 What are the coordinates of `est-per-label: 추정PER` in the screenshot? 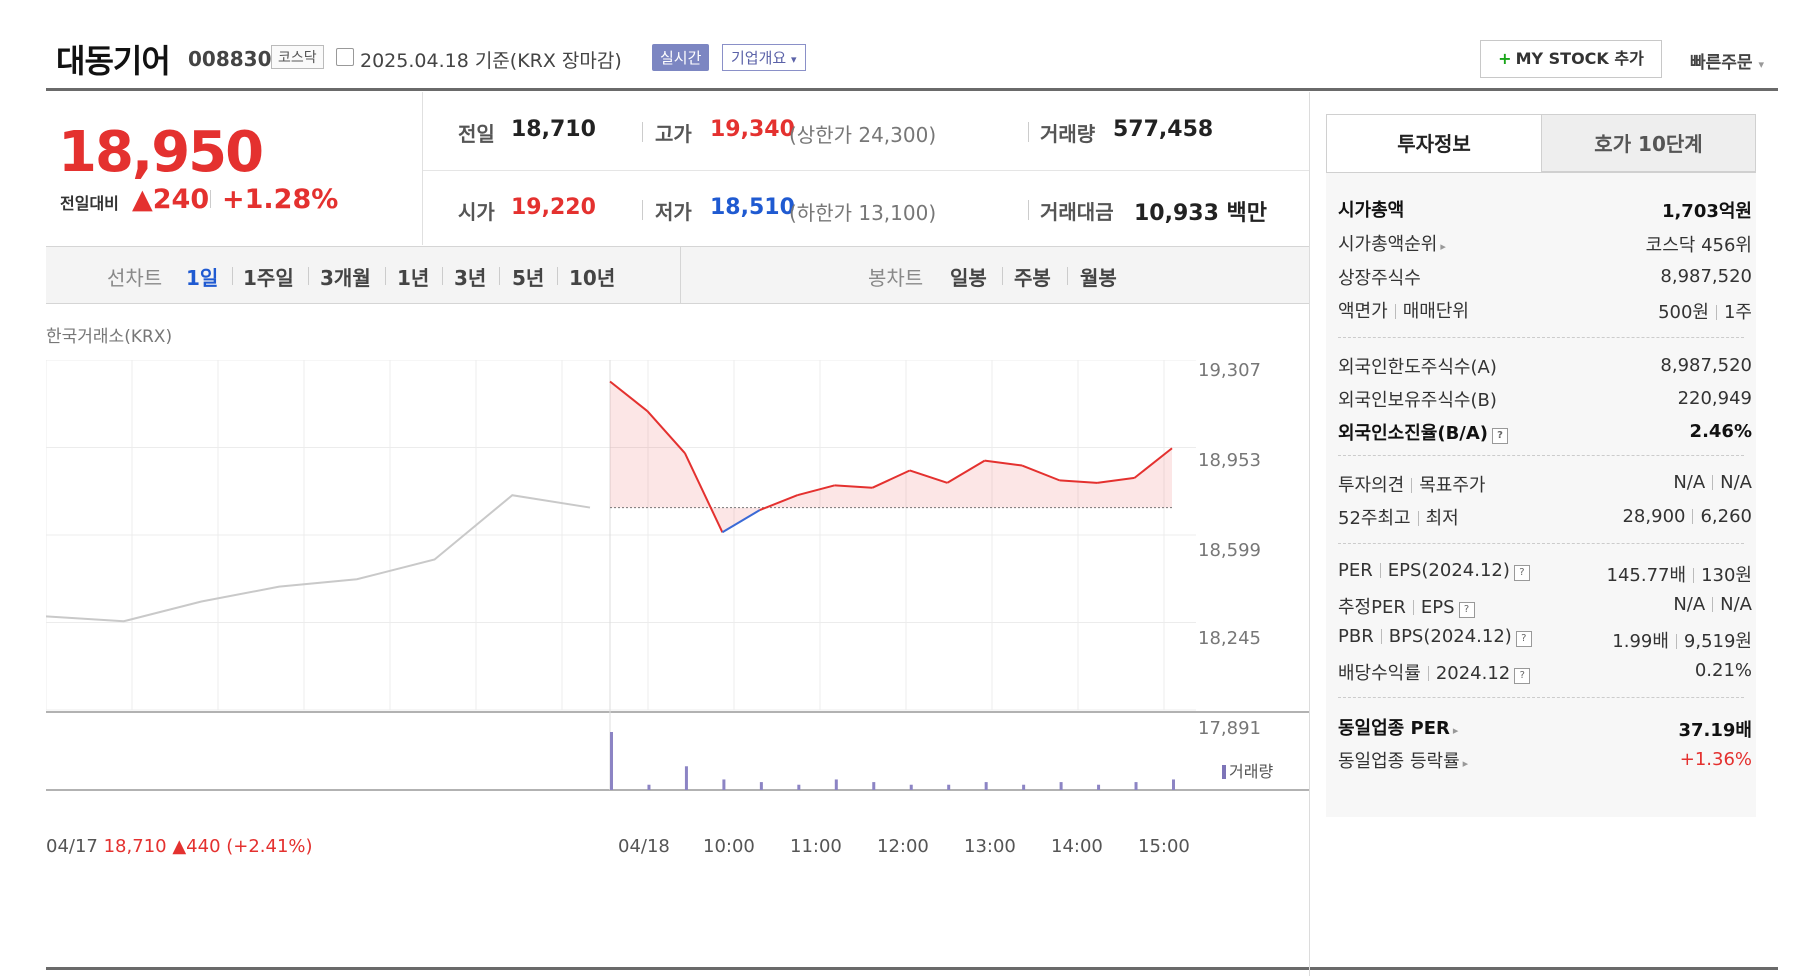 It's located at (1372, 607).